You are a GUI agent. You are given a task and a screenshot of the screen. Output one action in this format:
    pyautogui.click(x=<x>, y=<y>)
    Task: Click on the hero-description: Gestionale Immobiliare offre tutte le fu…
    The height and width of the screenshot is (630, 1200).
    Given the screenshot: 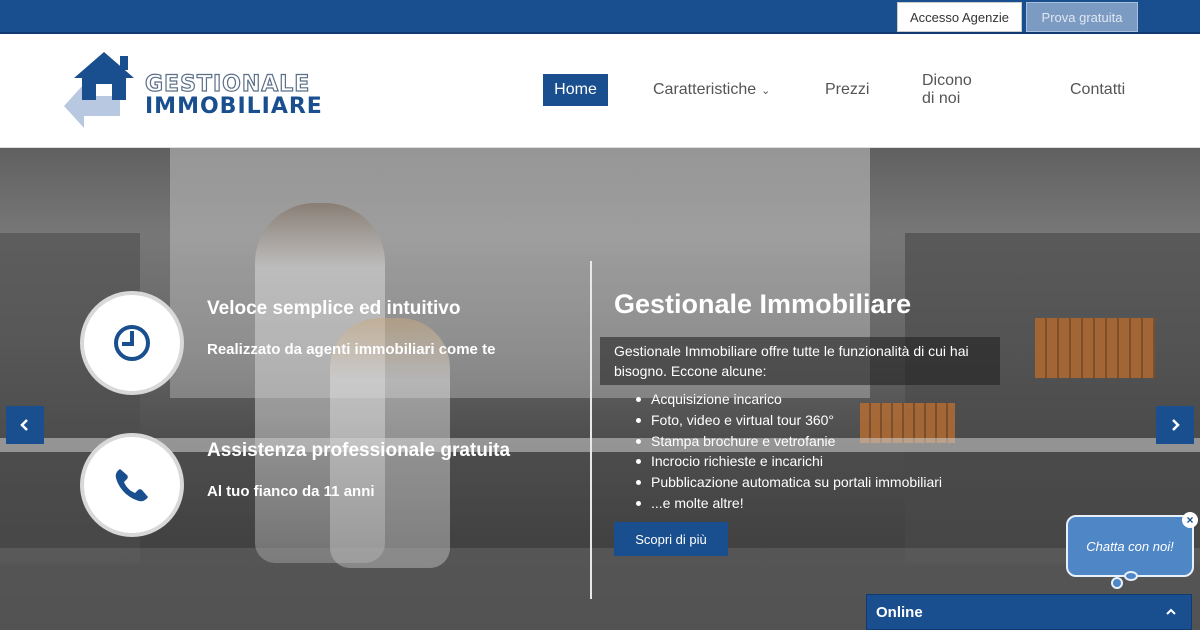 What is the action you would take?
    pyautogui.click(x=800, y=361)
    